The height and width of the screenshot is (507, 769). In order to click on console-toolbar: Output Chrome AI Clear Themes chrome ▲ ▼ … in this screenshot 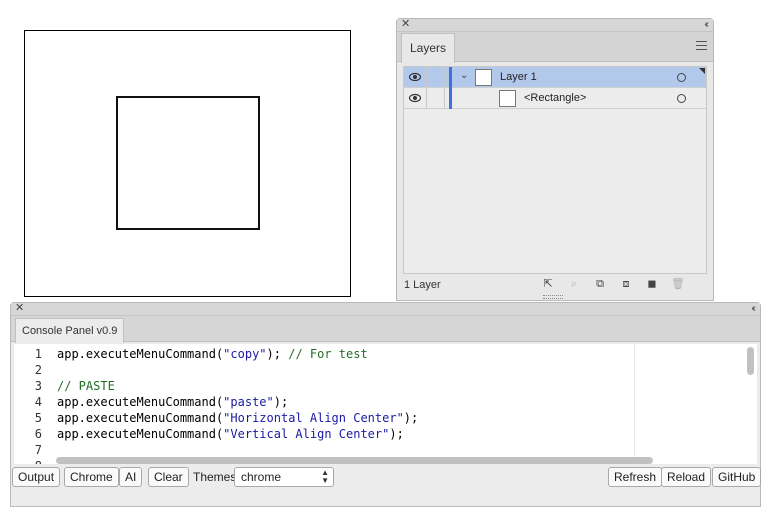, I will do `click(386, 477)`.